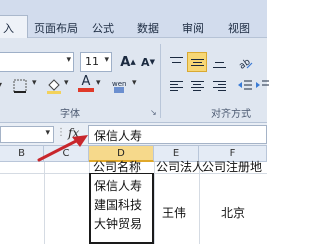 This screenshot has width=320, height=244. What do you see at coordinates (232, 166) in the screenshot?
I see `cell-f-header: 公司注册地` at bounding box center [232, 166].